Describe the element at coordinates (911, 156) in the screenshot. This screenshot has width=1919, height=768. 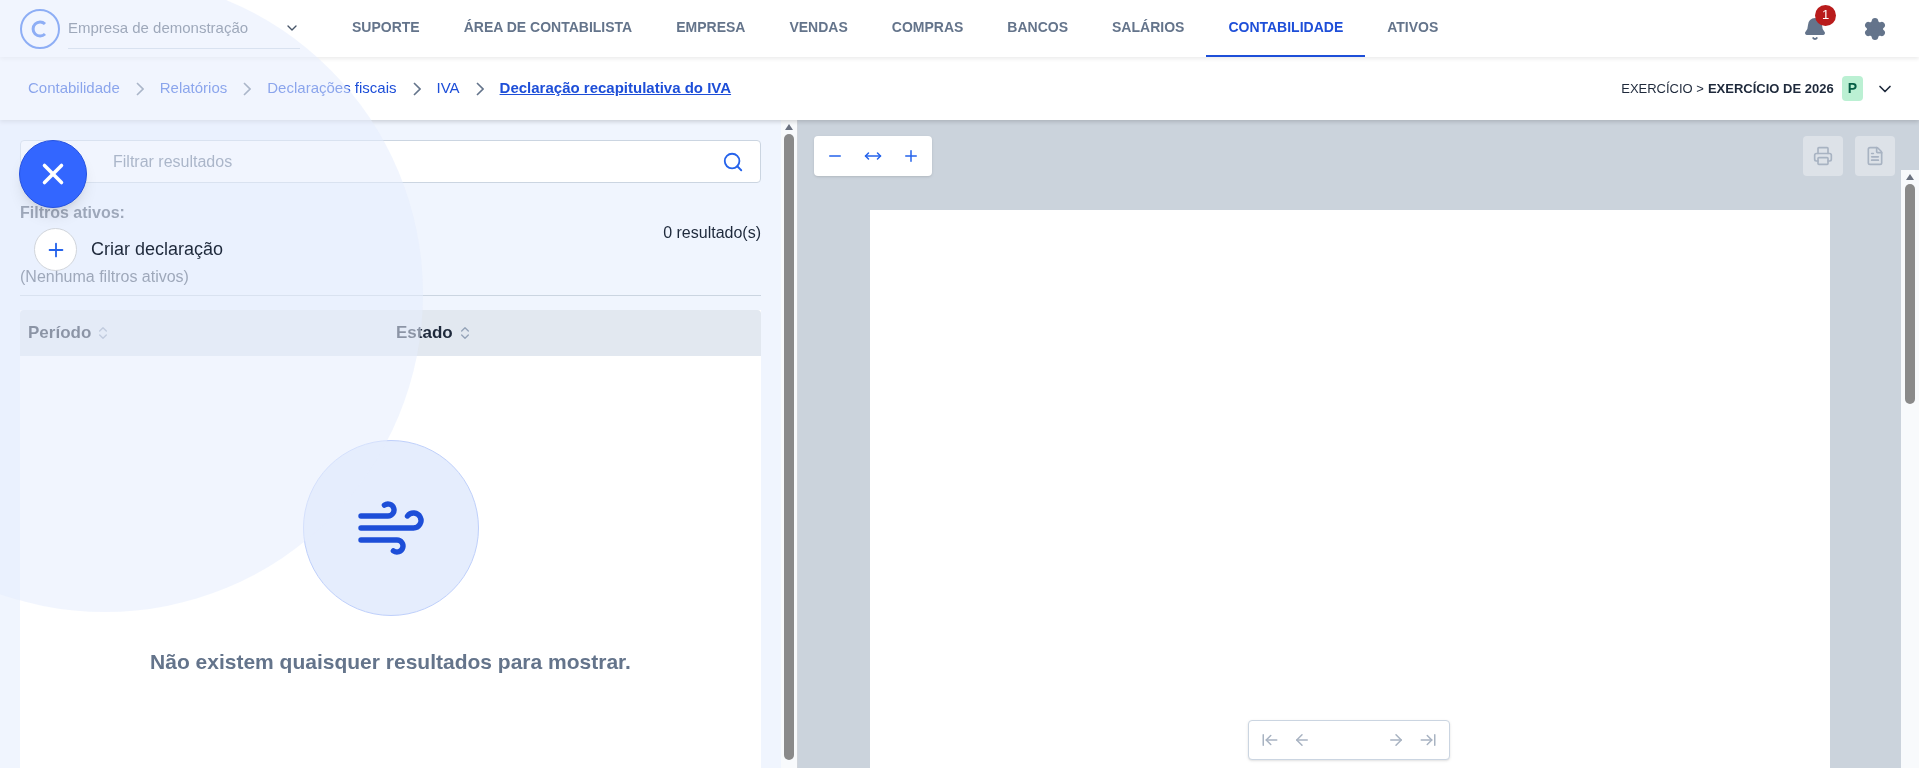
I see `zoom-in-icon` at that location.